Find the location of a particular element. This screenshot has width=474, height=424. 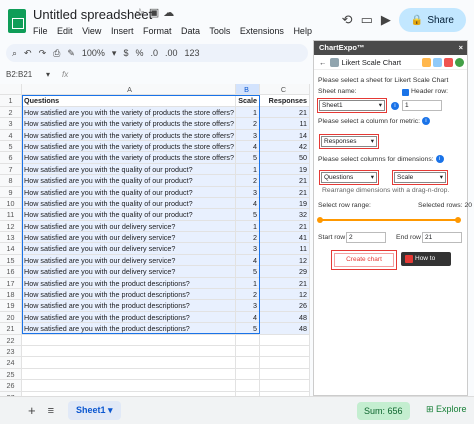

row-number: 14 is located at coordinates (11, 249).